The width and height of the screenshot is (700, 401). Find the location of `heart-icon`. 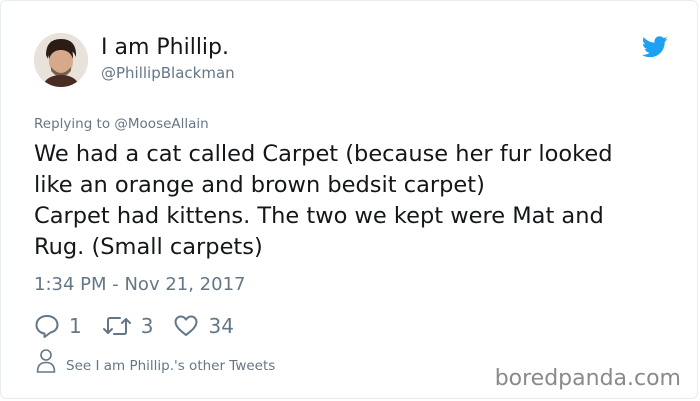

heart-icon is located at coordinates (186, 326).